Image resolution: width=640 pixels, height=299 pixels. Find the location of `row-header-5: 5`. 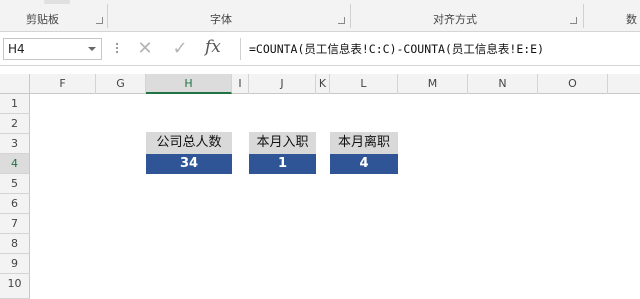

row-header-5: 5 is located at coordinates (15, 184).